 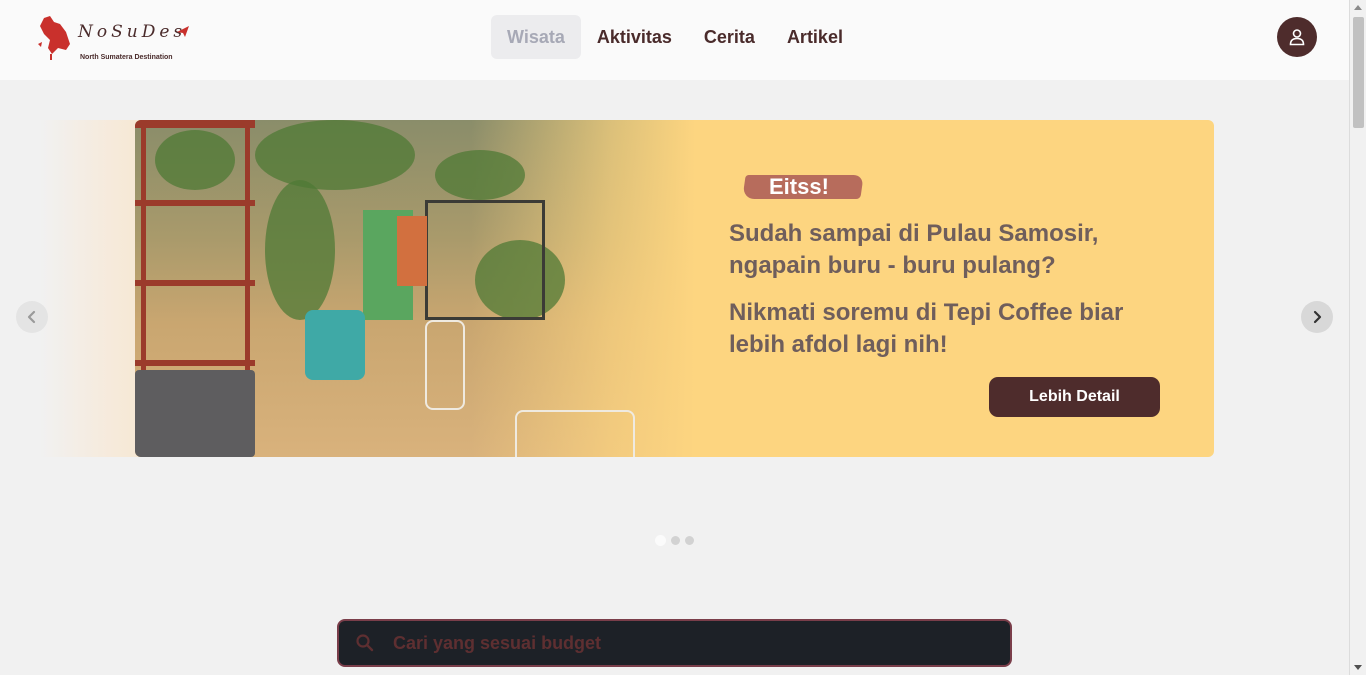 I want to click on brand-logo: NoSuDes North Sumatera Destination, so click(x=116, y=40).